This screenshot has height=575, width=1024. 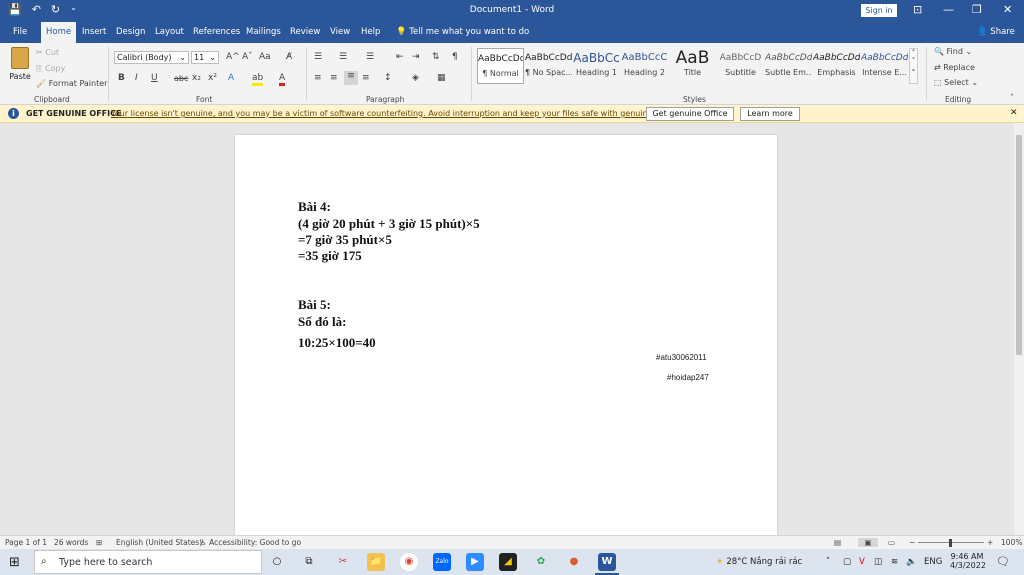 I want to click on print-layout-icon: ▣, so click(x=868, y=542).